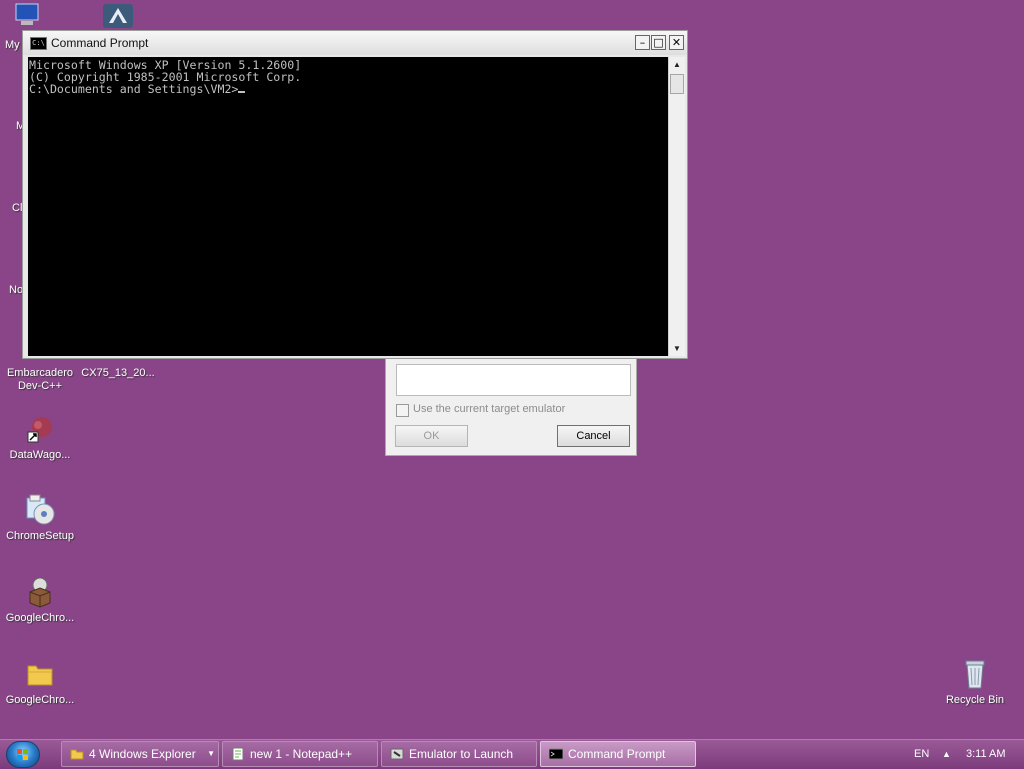  What do you see at coordinates (25, 15) in the screenshot?
I see `my-computer-icon` at bounding box center [25, 15].